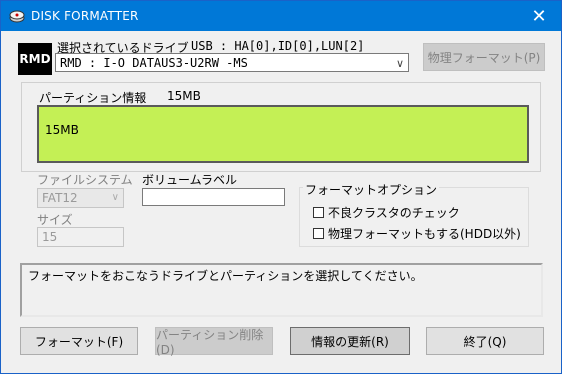 This screenshot has width=562, height=374. Describe the element at coordinates (80, 198) in the screenshot. I see `filesystem-select: FAT12 ∨` at that location.